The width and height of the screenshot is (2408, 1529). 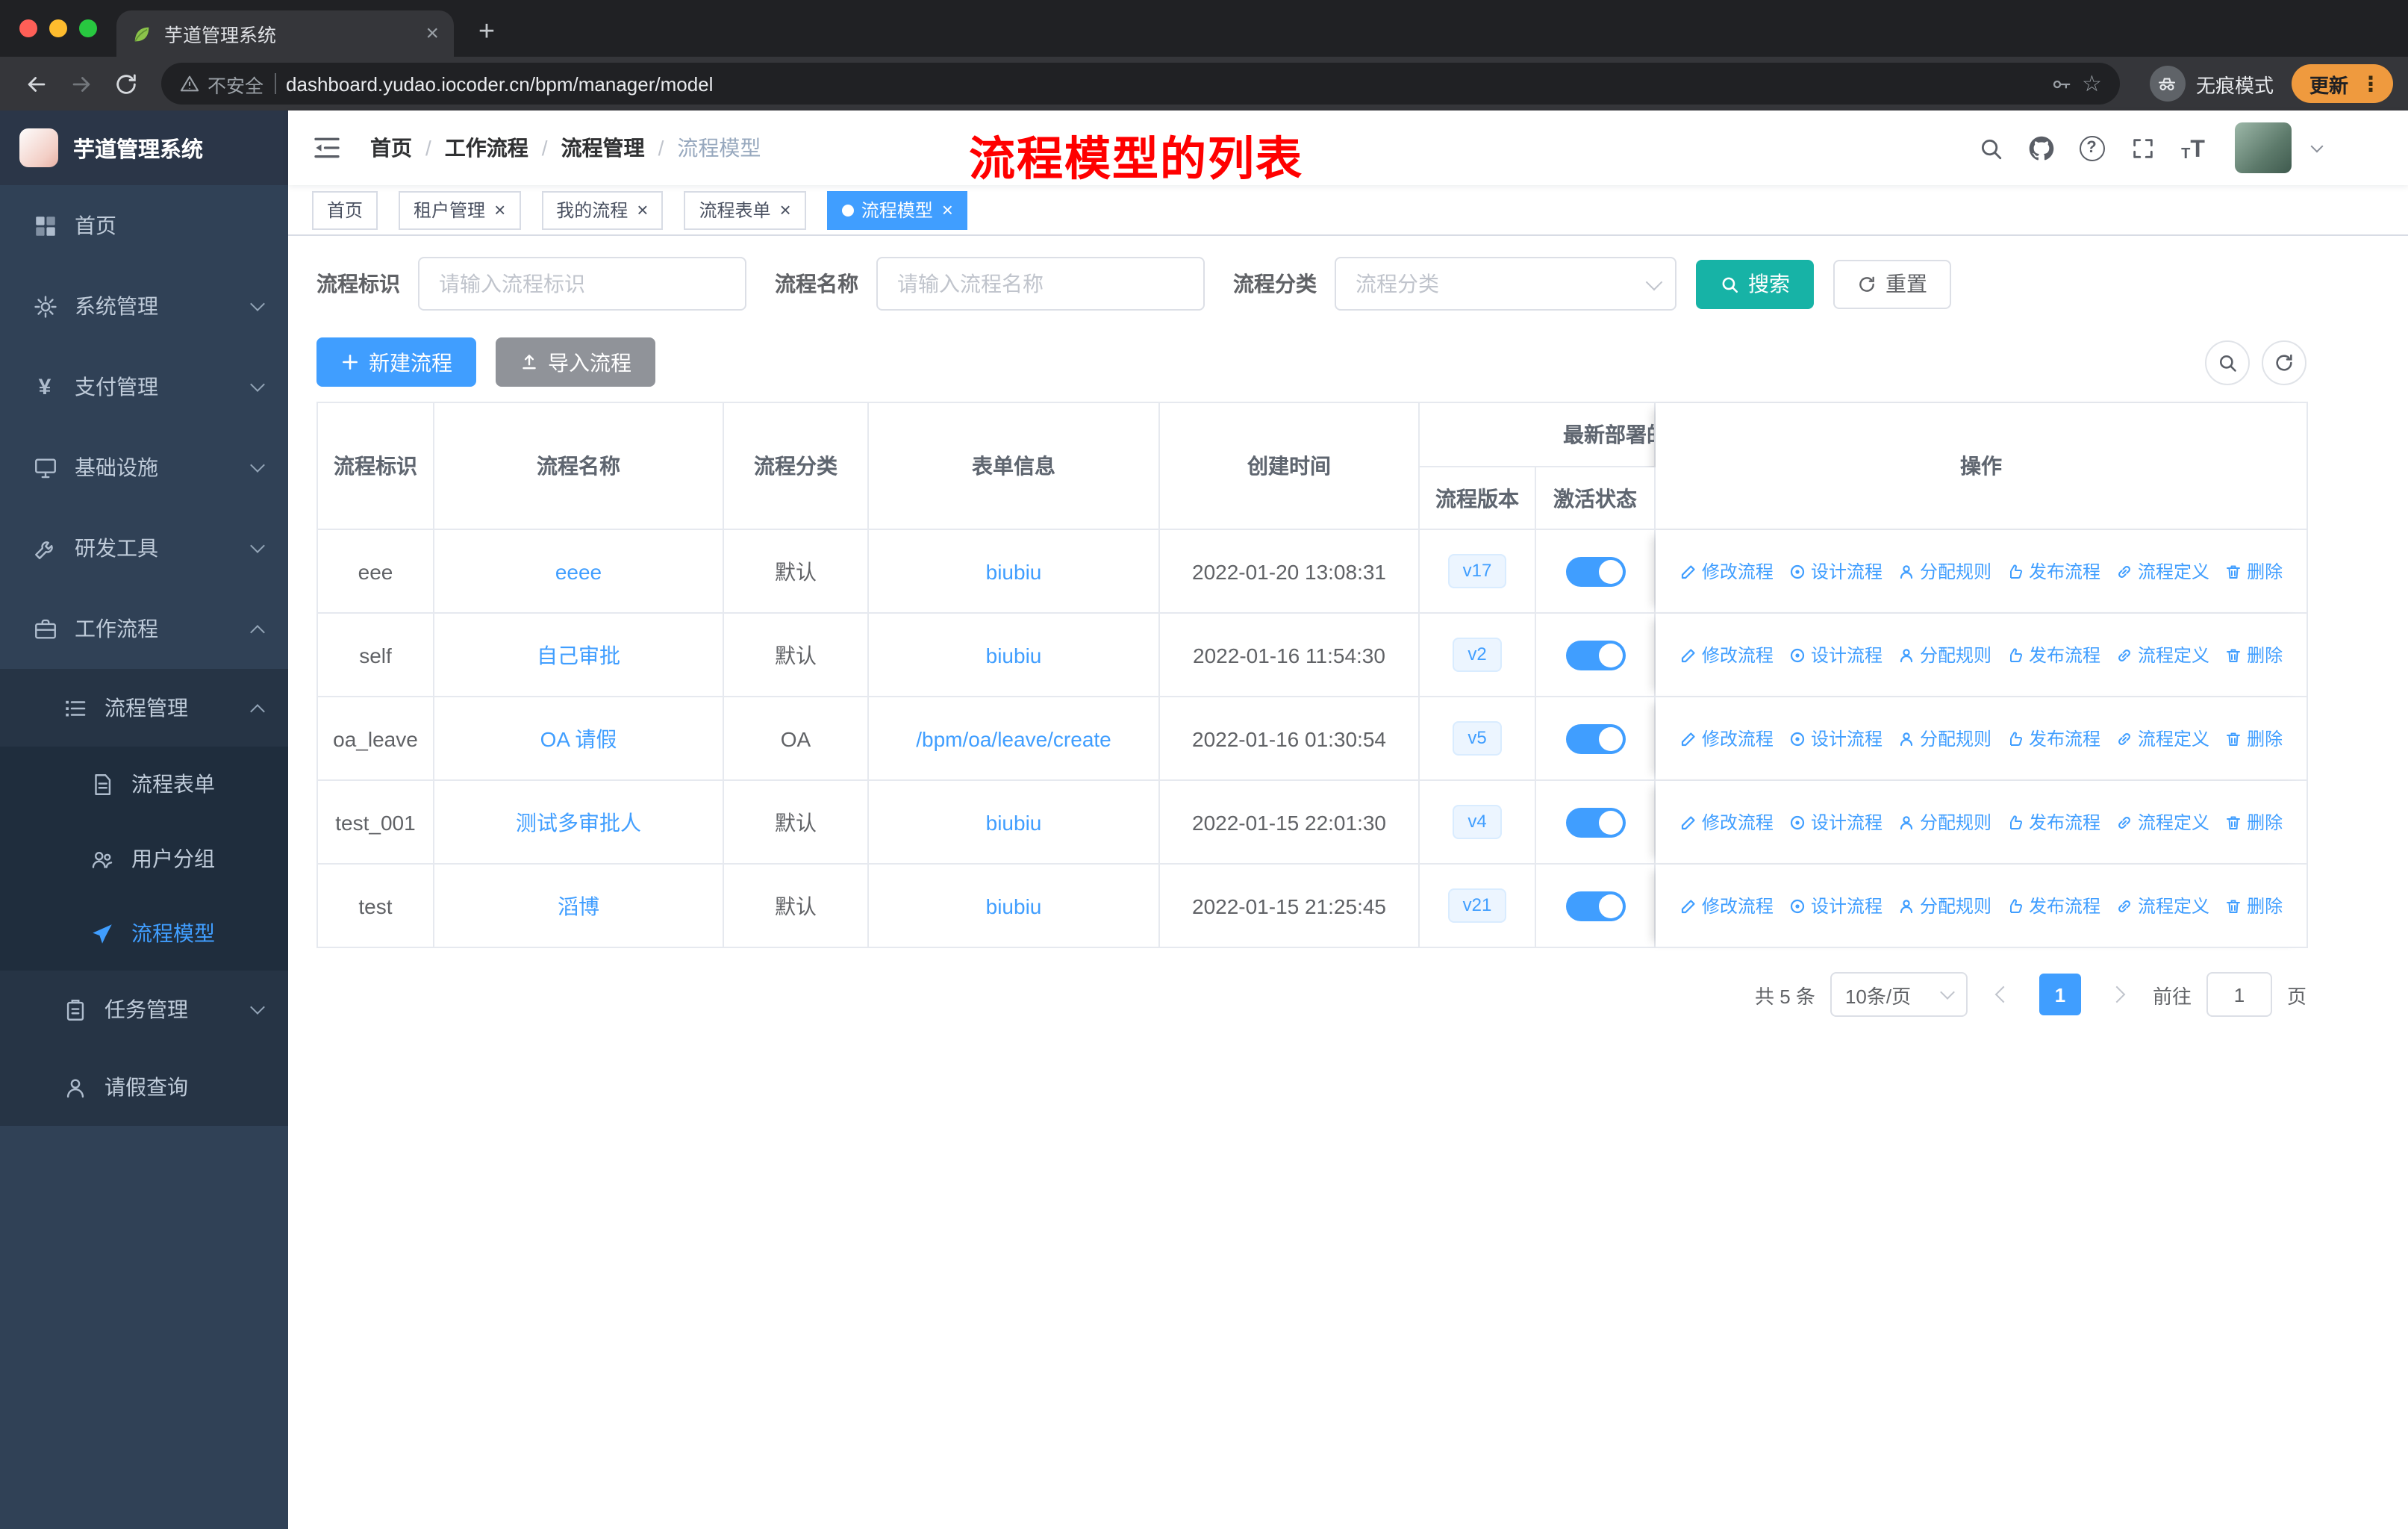 I want to click on breadcrumb-item-process-management: 流程管理, so click(x=603, y=148).